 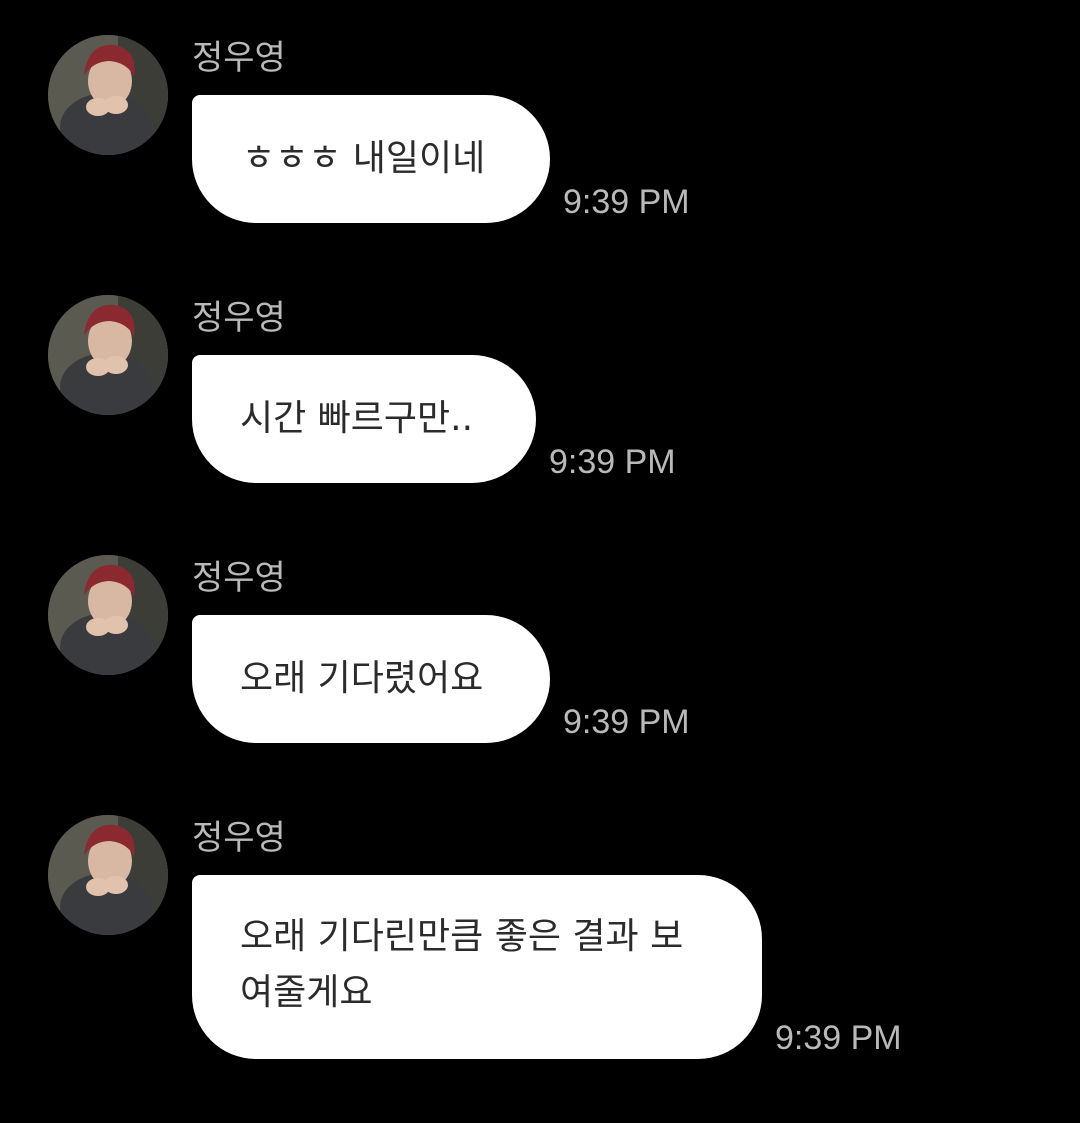 I want to click on message-text: 시간 빠르구만.., so click(x=357, y=418).